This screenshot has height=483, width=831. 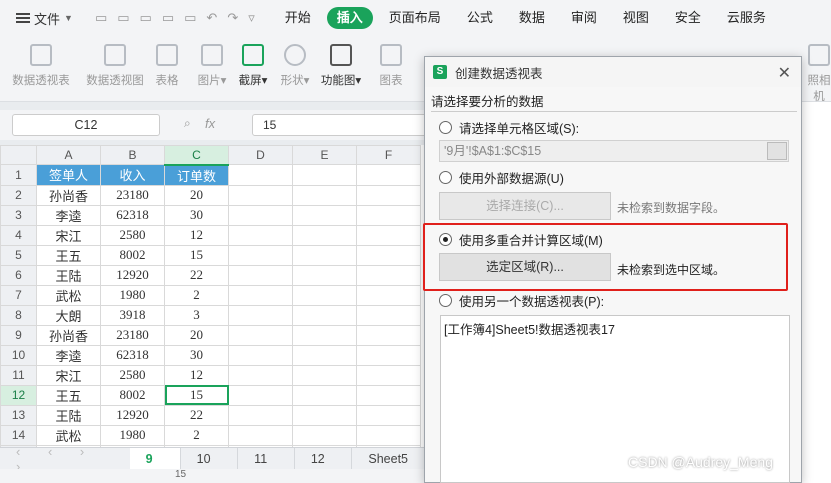 I want to click on pivot-chart-button: 数据透视图, so click(x=115, y=66).